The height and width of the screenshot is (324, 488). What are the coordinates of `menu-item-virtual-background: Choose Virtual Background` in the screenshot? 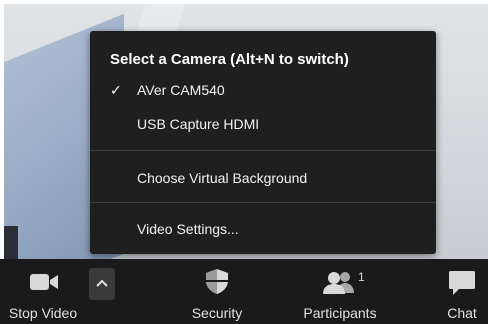 It's located at (263, 178).